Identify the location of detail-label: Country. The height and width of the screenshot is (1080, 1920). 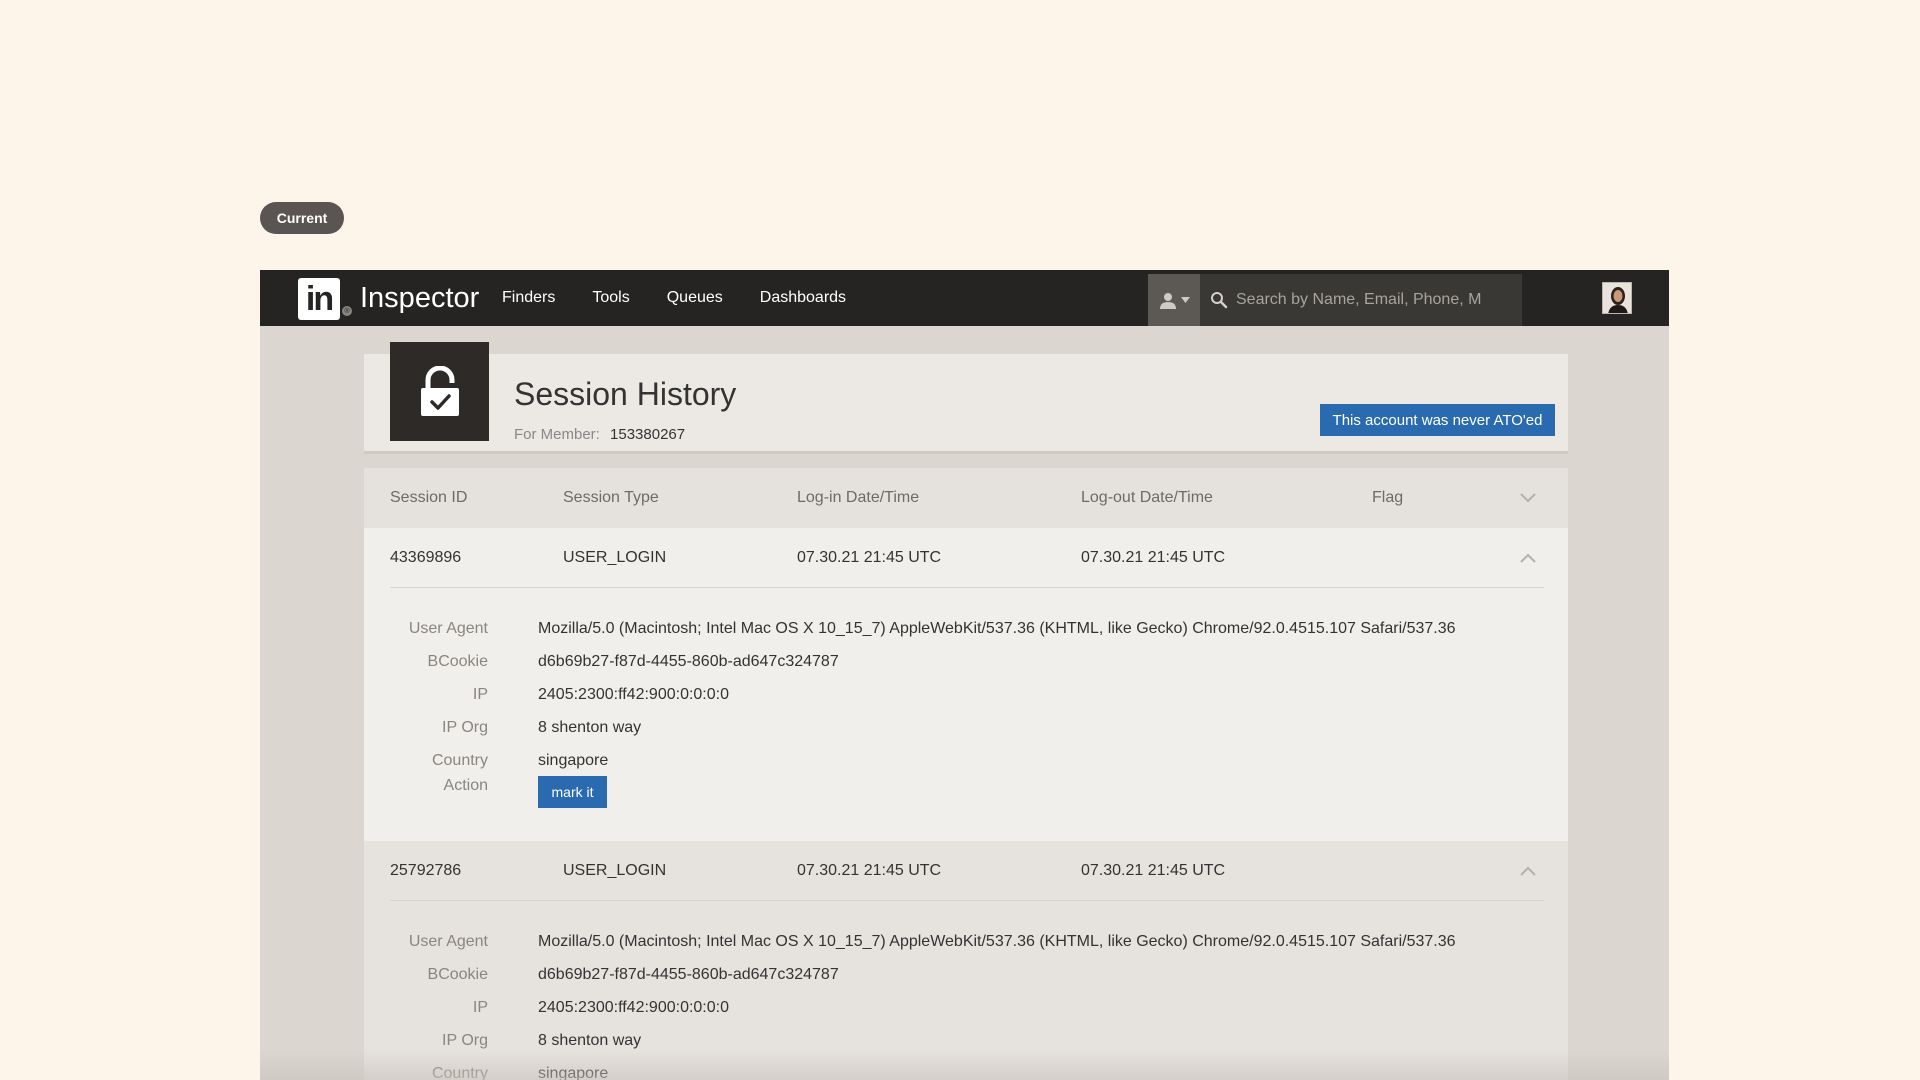
(459, 760).